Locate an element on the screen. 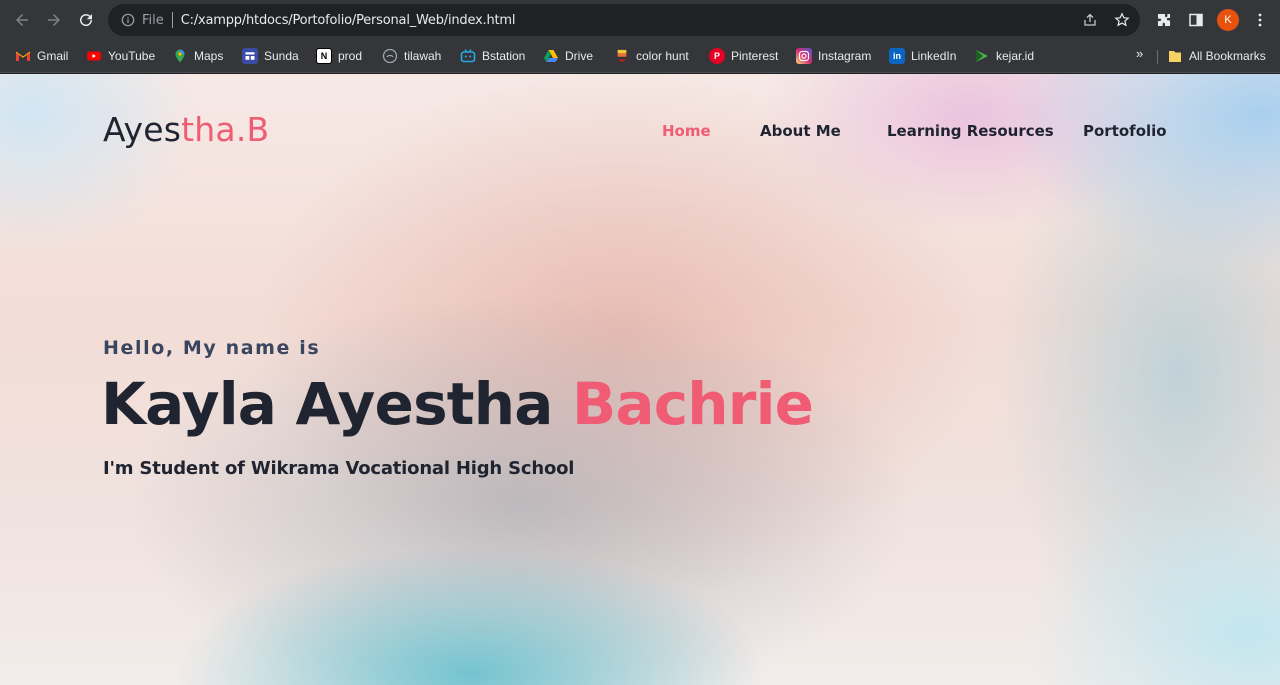 Image resolution: width=1280 pixels, height=685 pixels. bookmark-kejar: kejar.id is located at coordinates (1004, 56).